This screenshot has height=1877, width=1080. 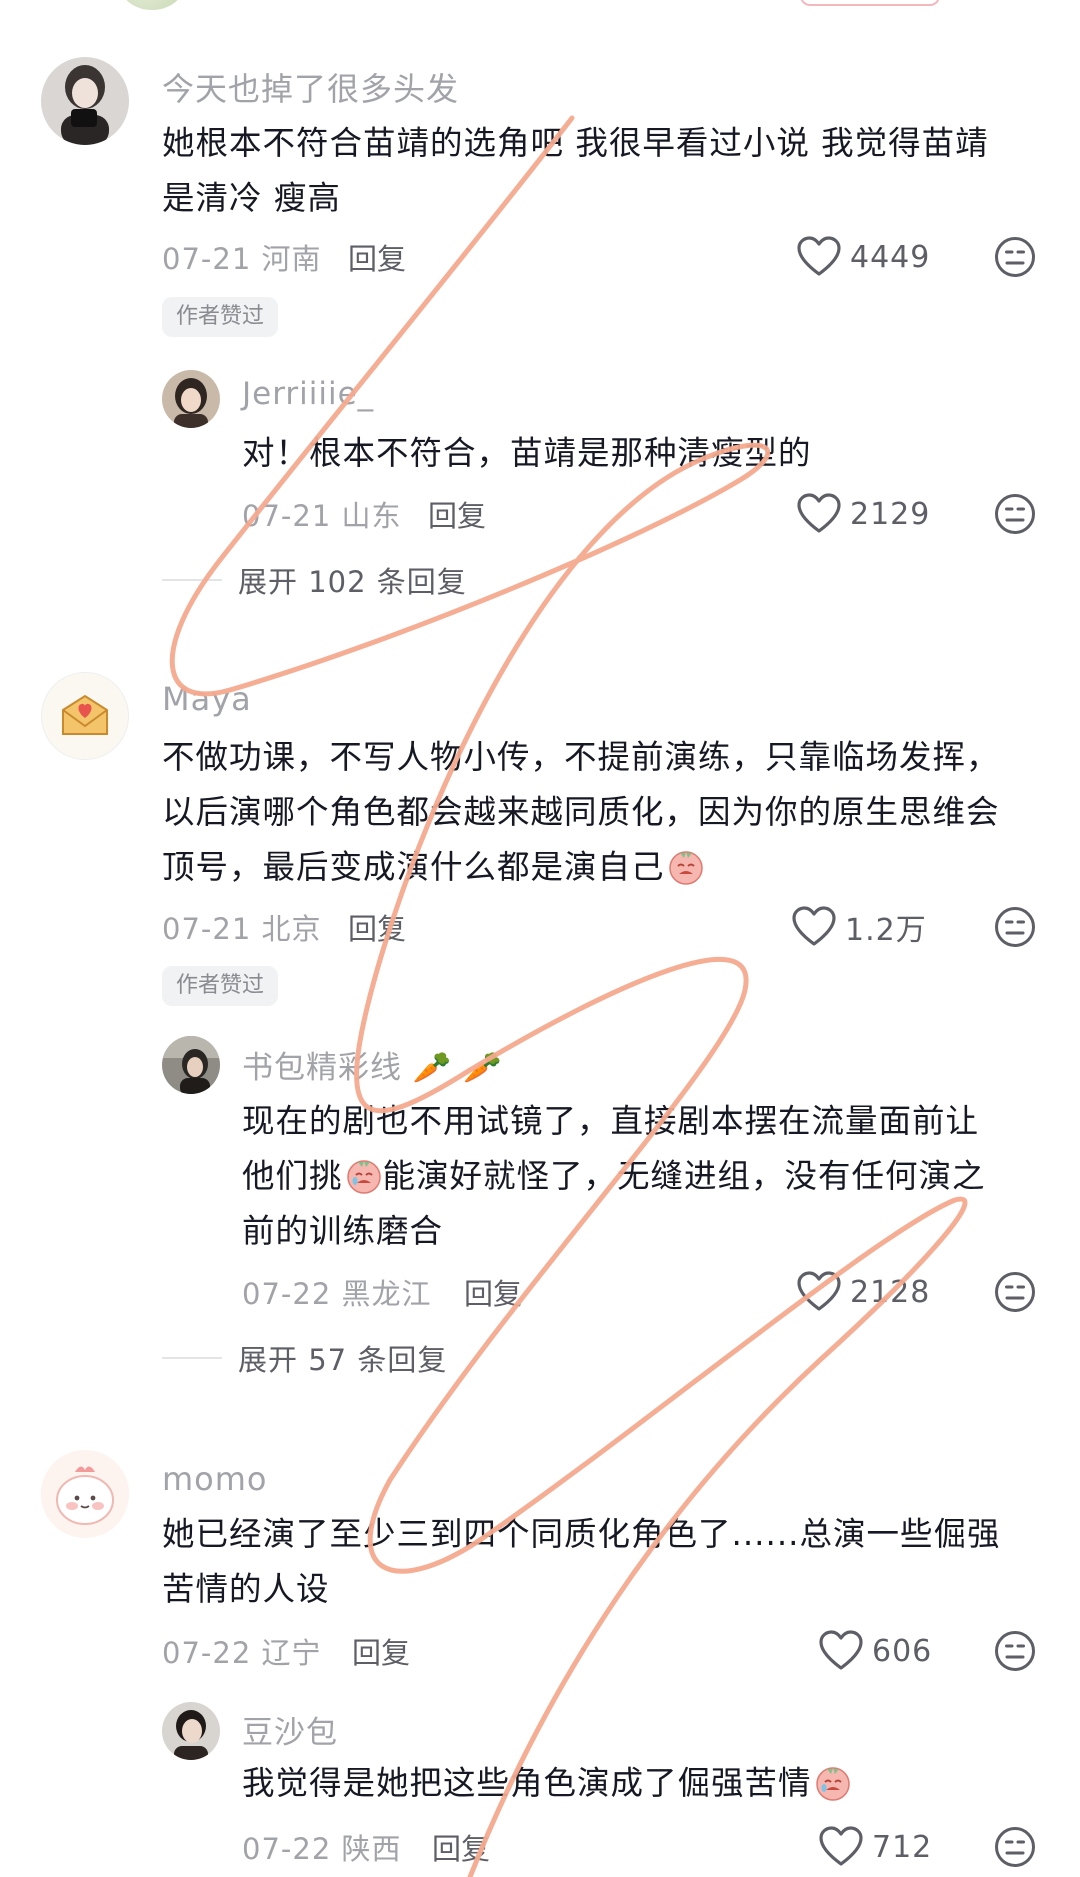 I want to click on like-button: 606, so click(x=875, y=1651).